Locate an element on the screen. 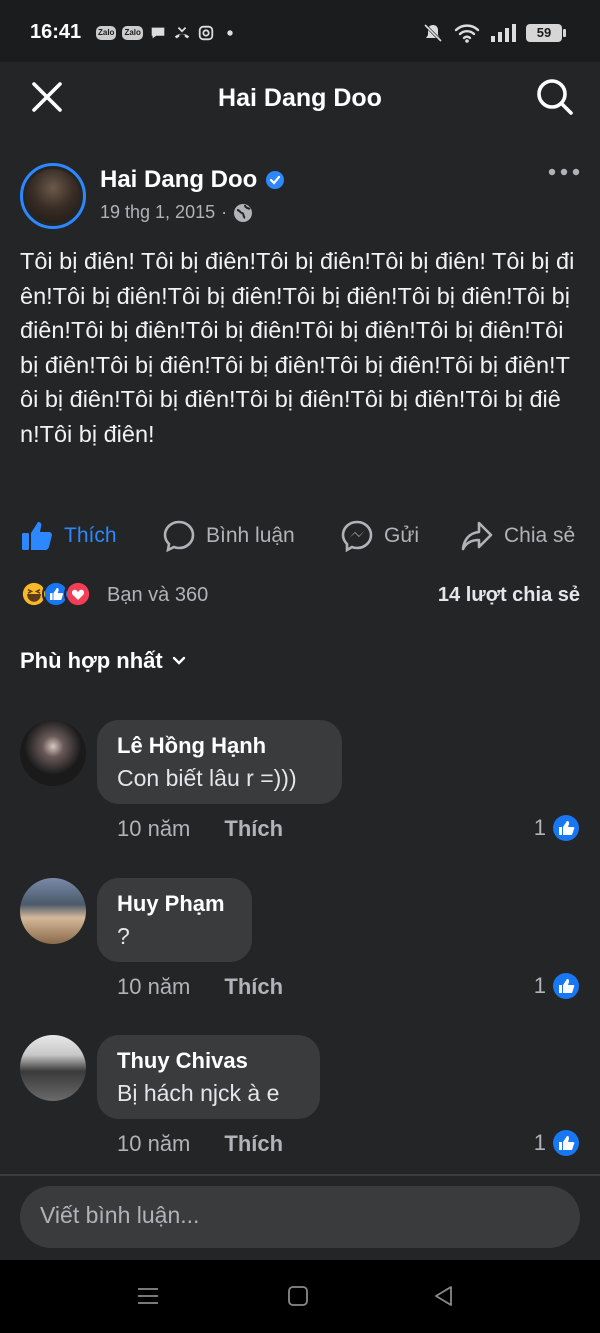 Image resolution: width=600 pixels, height=1333 pixels. comment-bubble: Huy Phạm ? is located at coordinates (174, 920).